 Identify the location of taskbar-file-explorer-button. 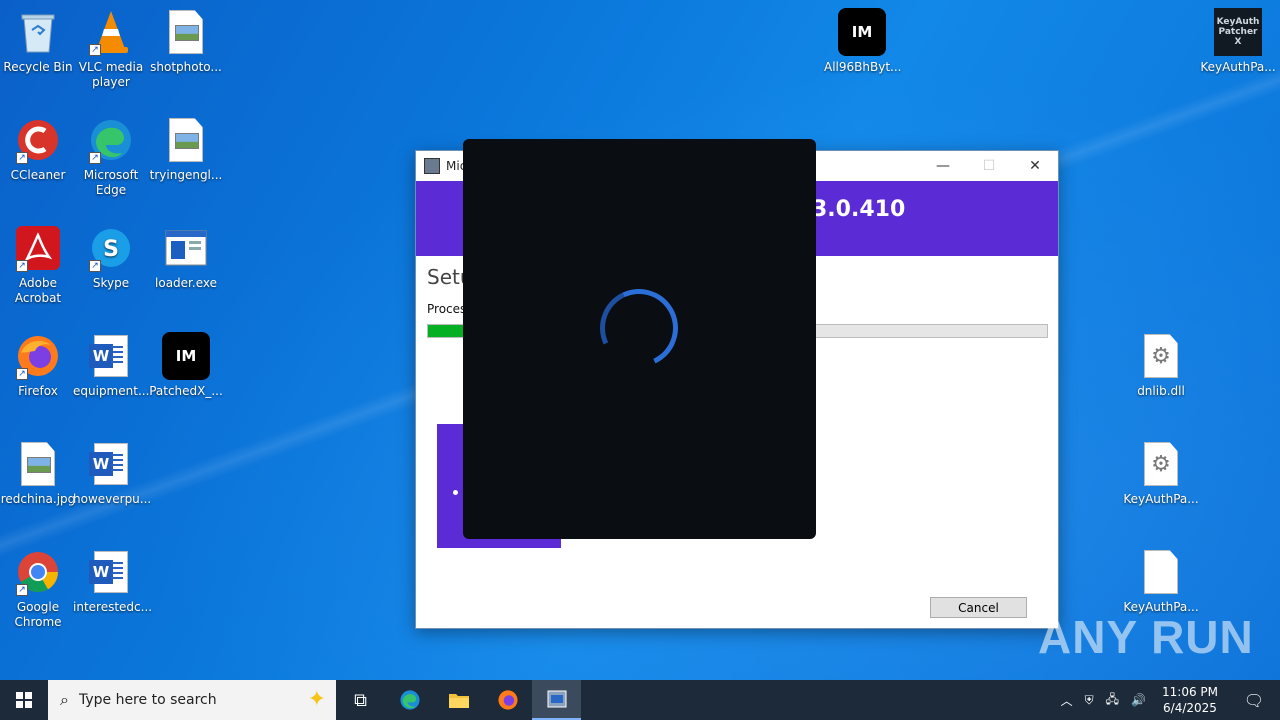
(458, 700).